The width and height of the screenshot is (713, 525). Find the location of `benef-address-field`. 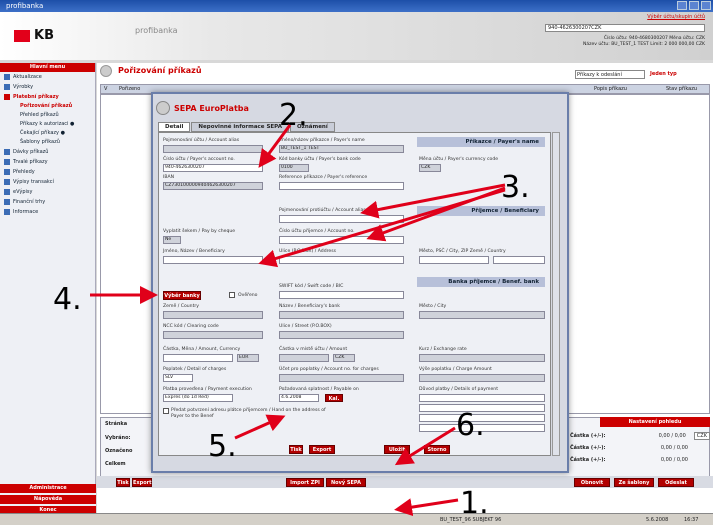

benef-address-field is located at coordinates (341, 260).